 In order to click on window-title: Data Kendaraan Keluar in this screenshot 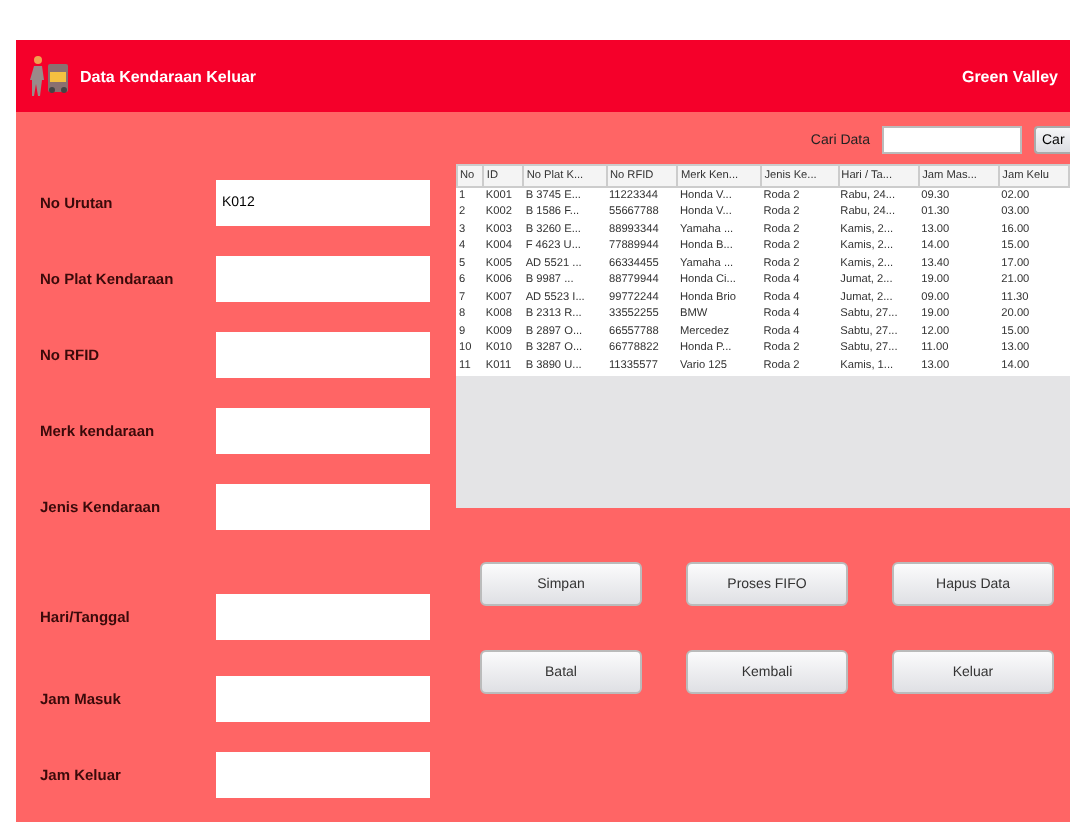, I will do `click(168, 76)`.